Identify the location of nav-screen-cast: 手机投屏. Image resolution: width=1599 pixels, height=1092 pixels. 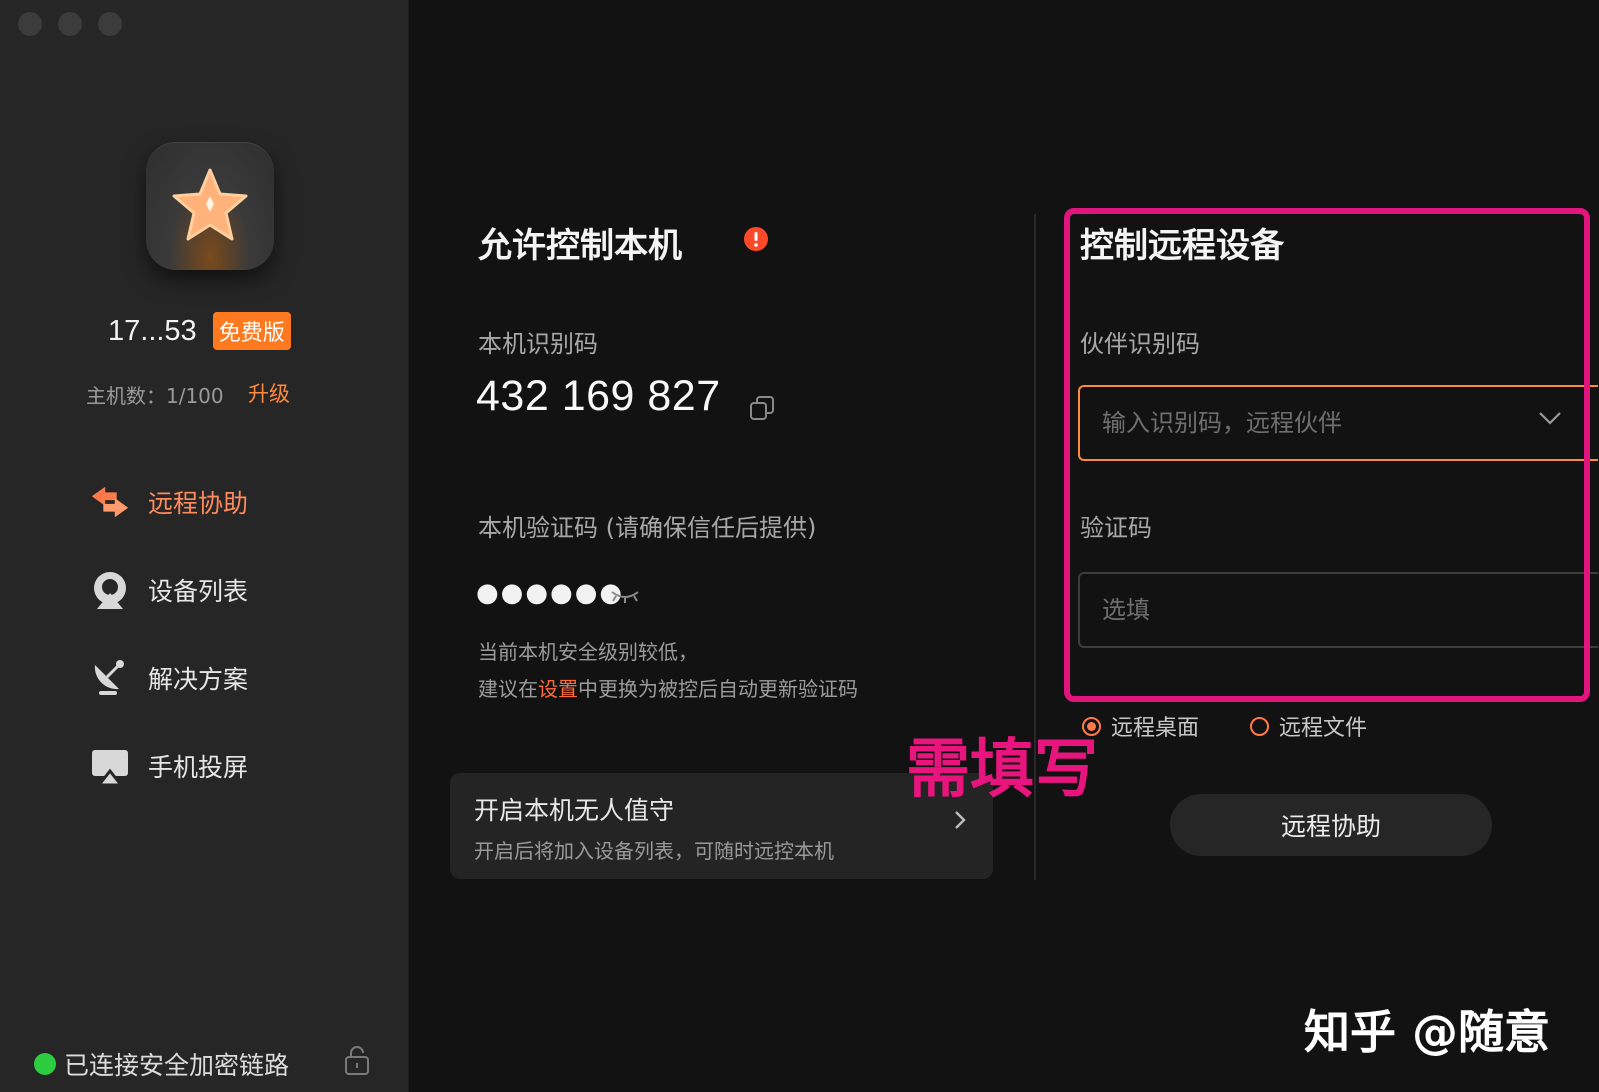
(168, 766).